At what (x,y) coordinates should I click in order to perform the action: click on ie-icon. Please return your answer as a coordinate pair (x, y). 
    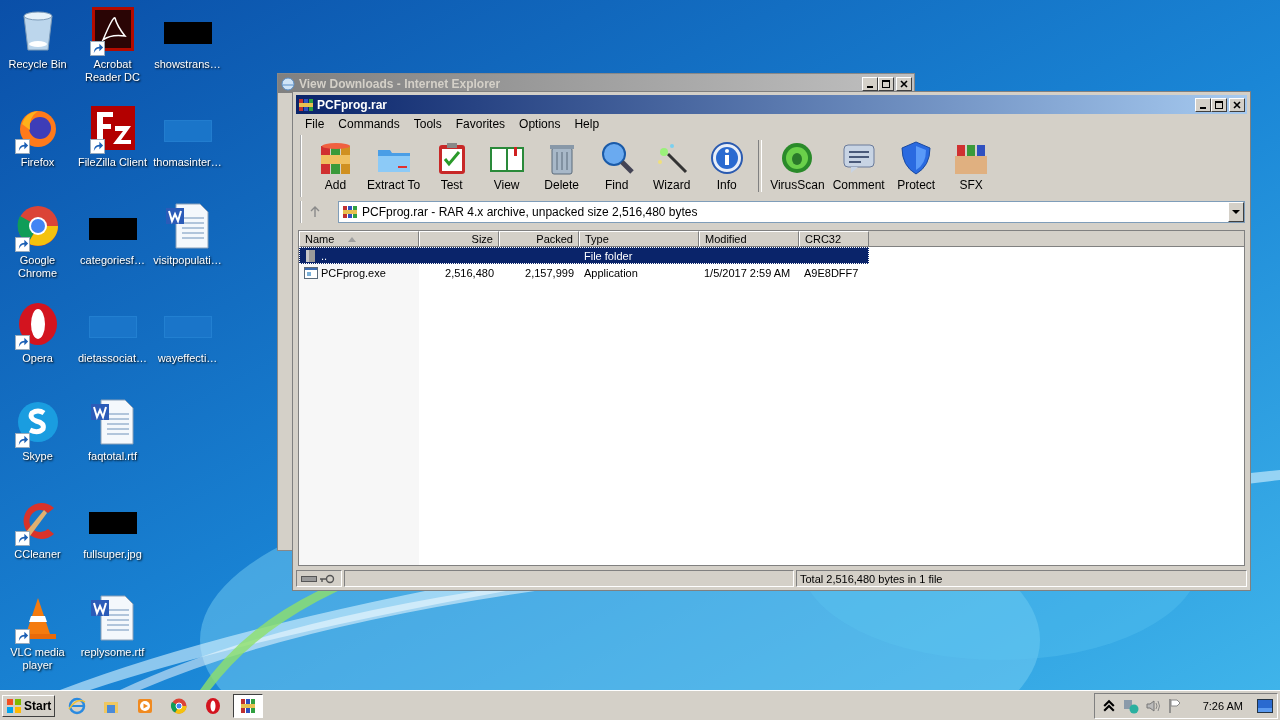
    Looking at the image, I should click on (76, 705).